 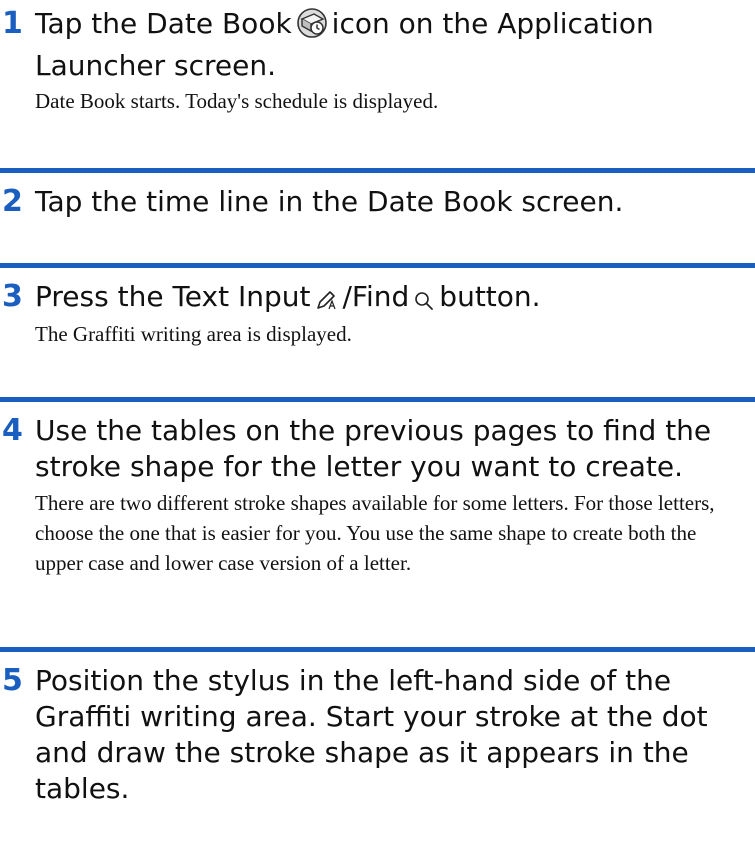 What do you see at coordinates (326, 303) in the screenshot?
I see `text-input-icon` at bounding box center [326, 303].